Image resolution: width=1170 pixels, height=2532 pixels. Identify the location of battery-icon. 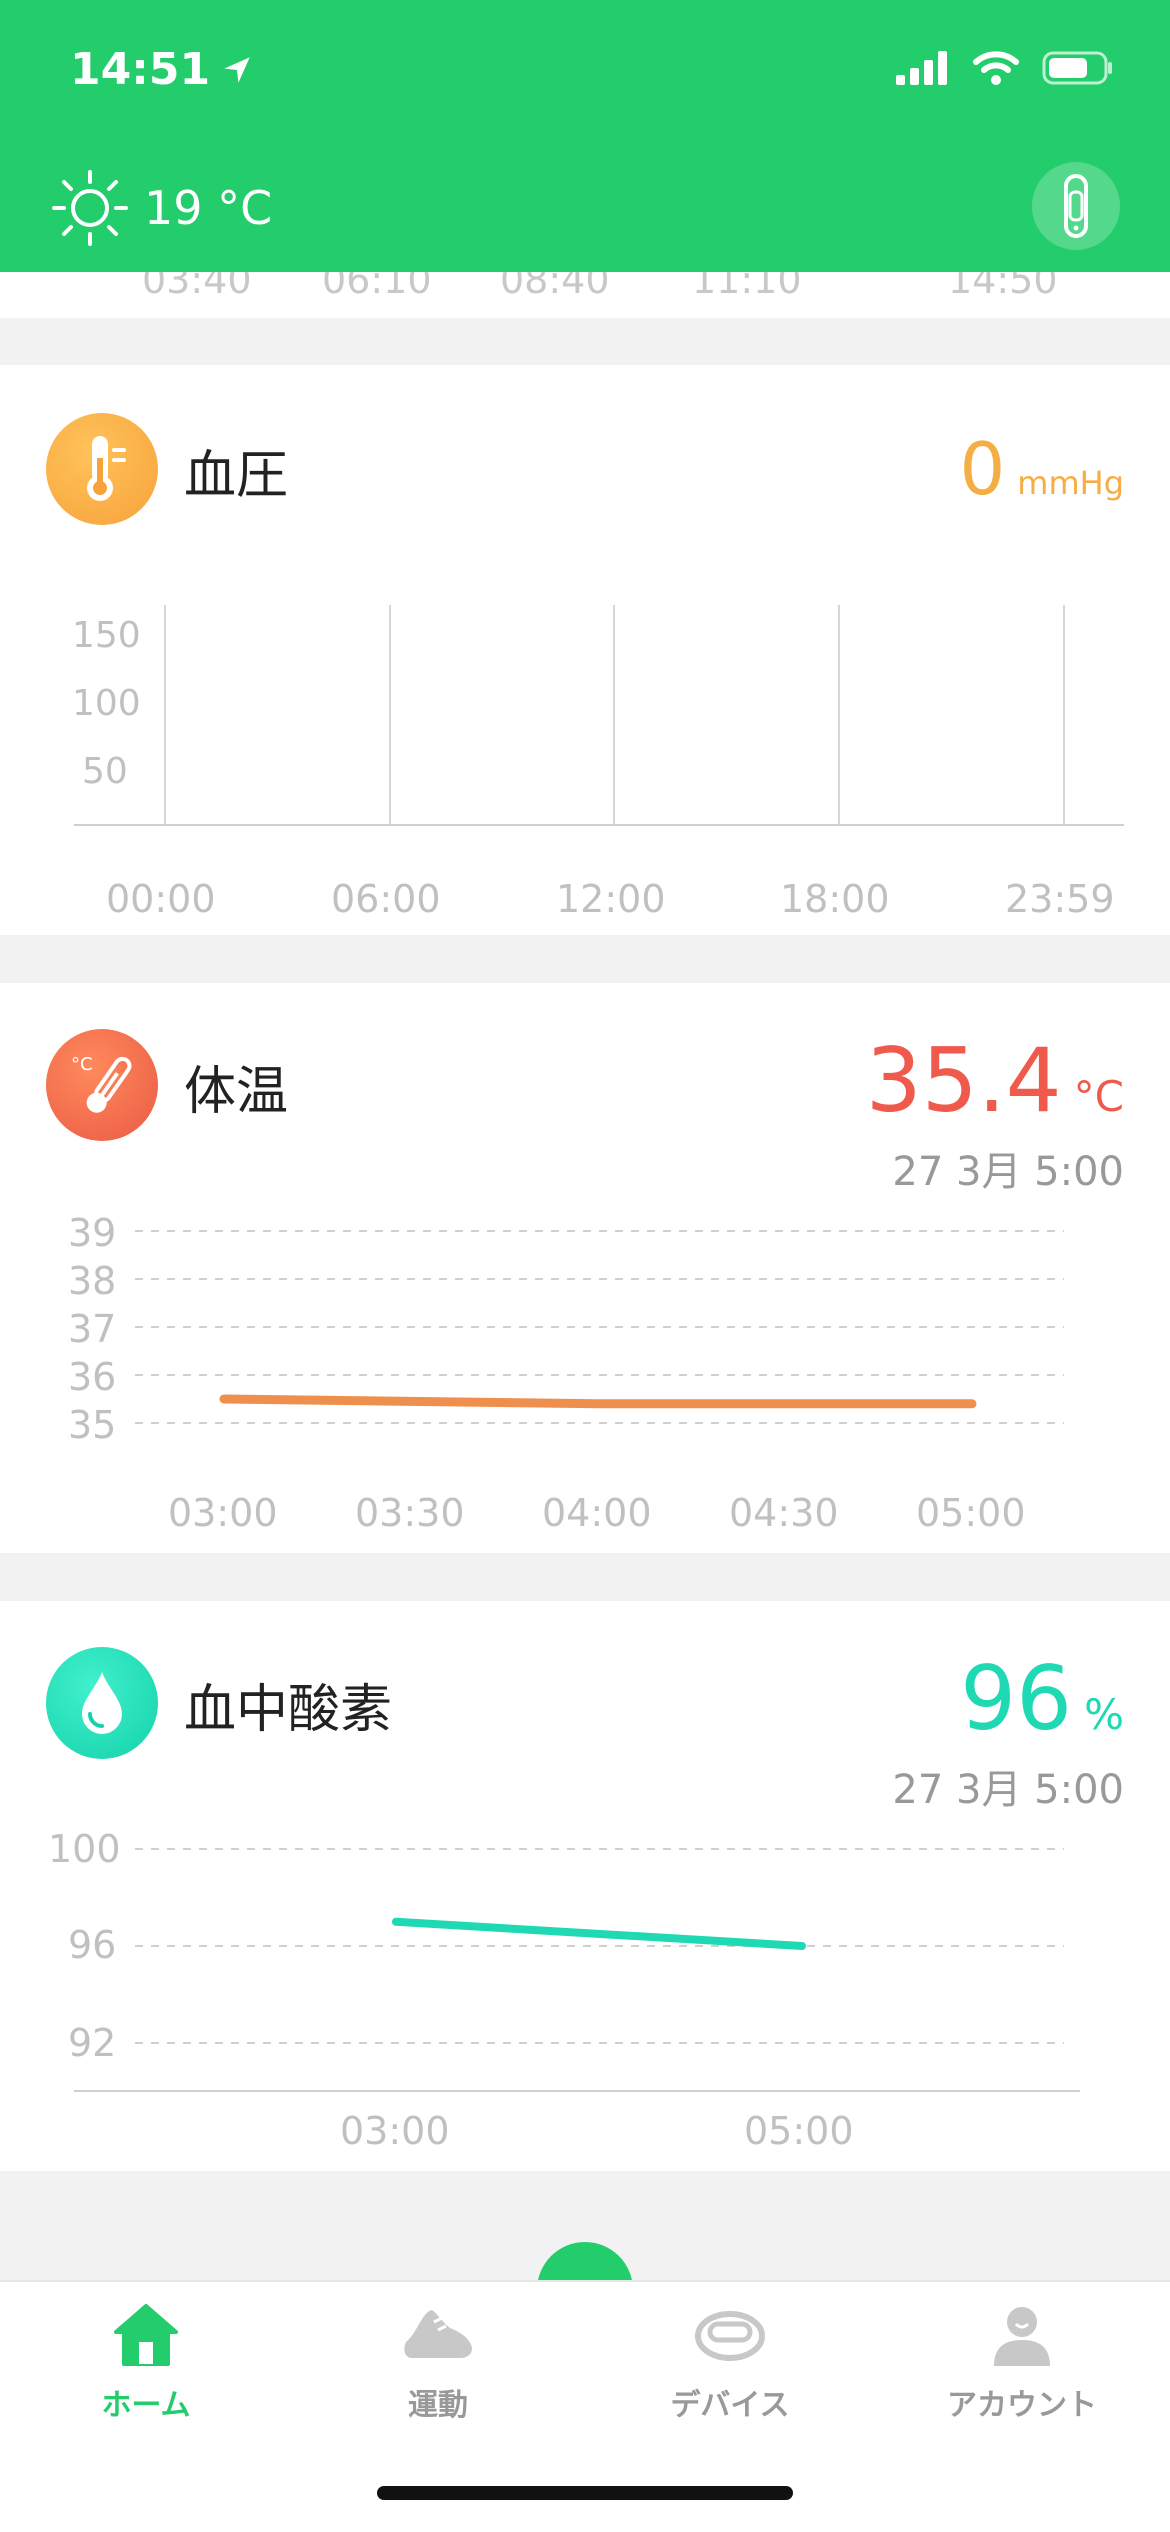
(1077, 68).